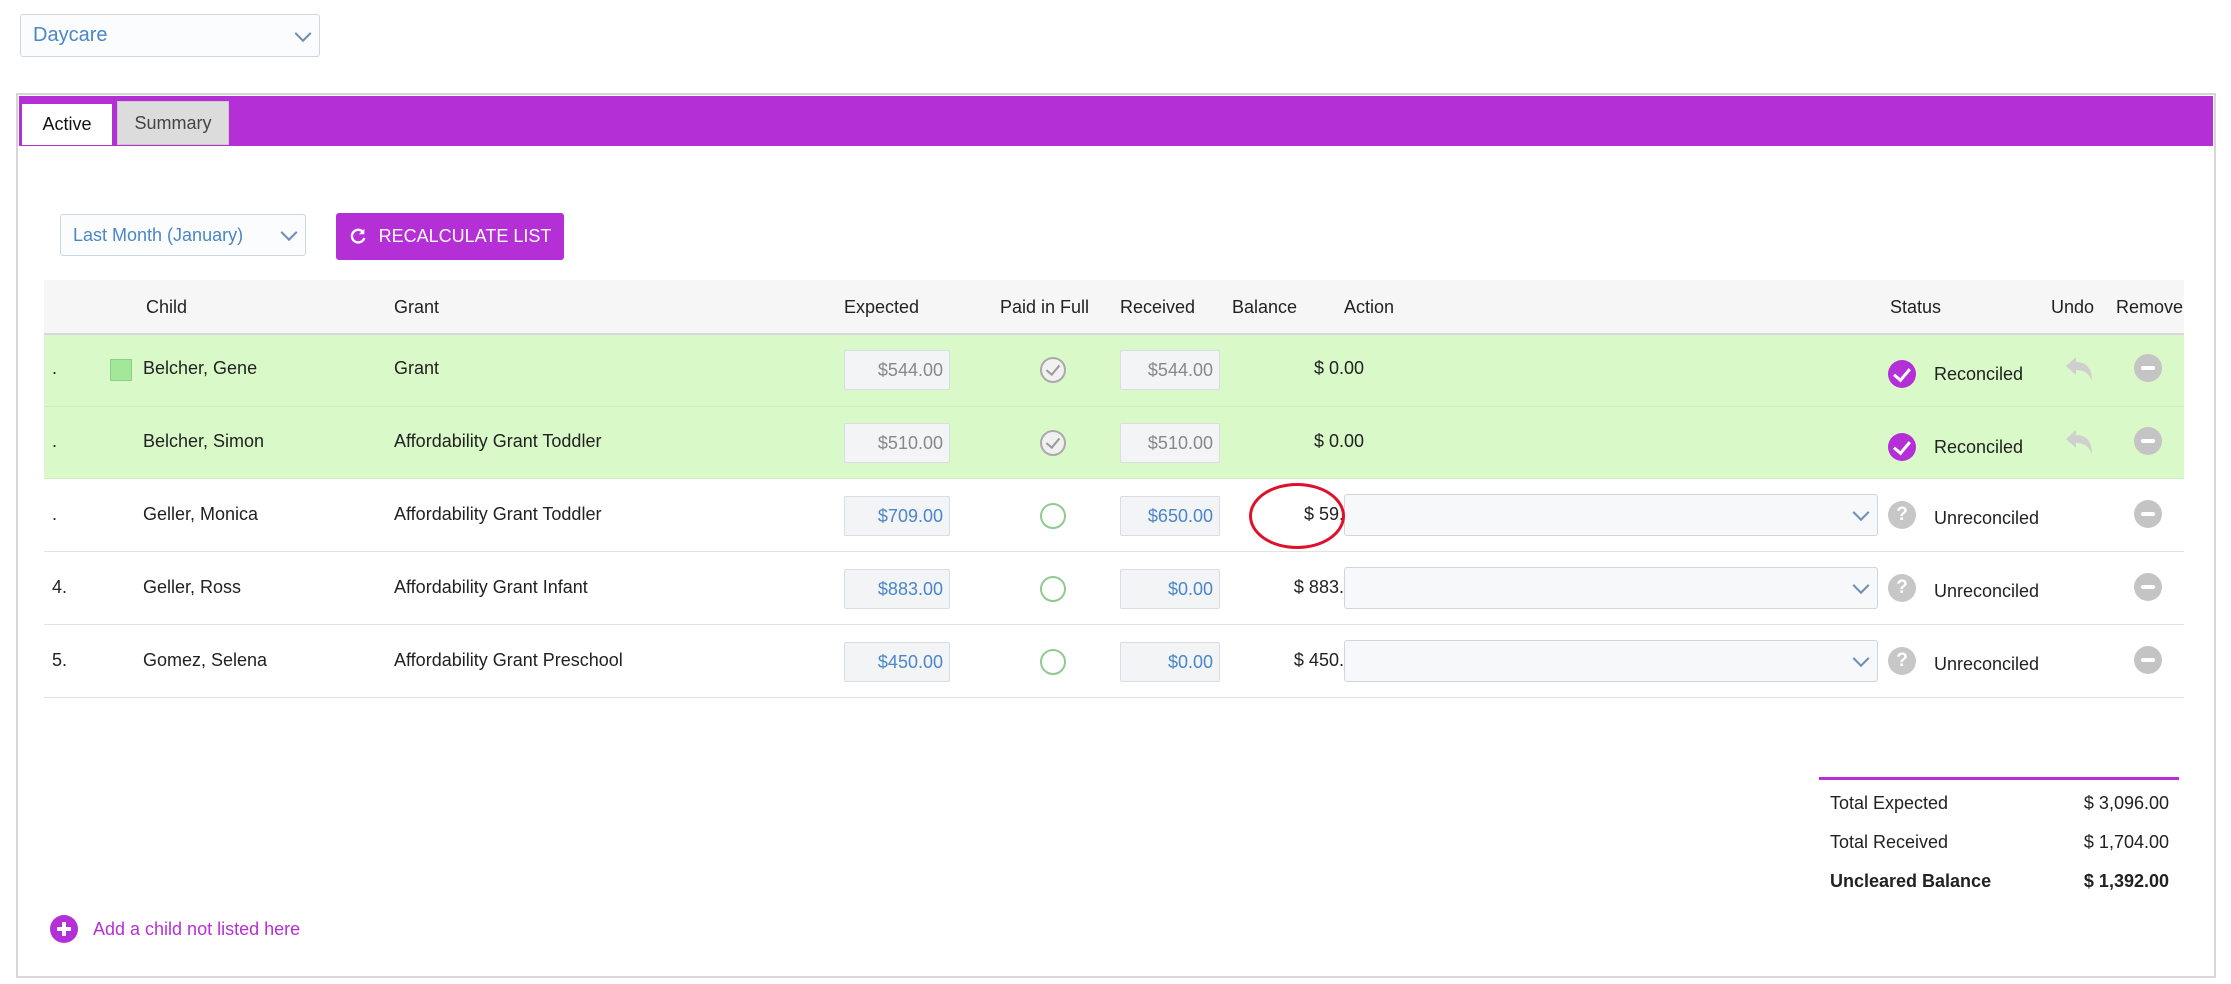  I want to click on col-remove: Remove, so click(2150, 307).